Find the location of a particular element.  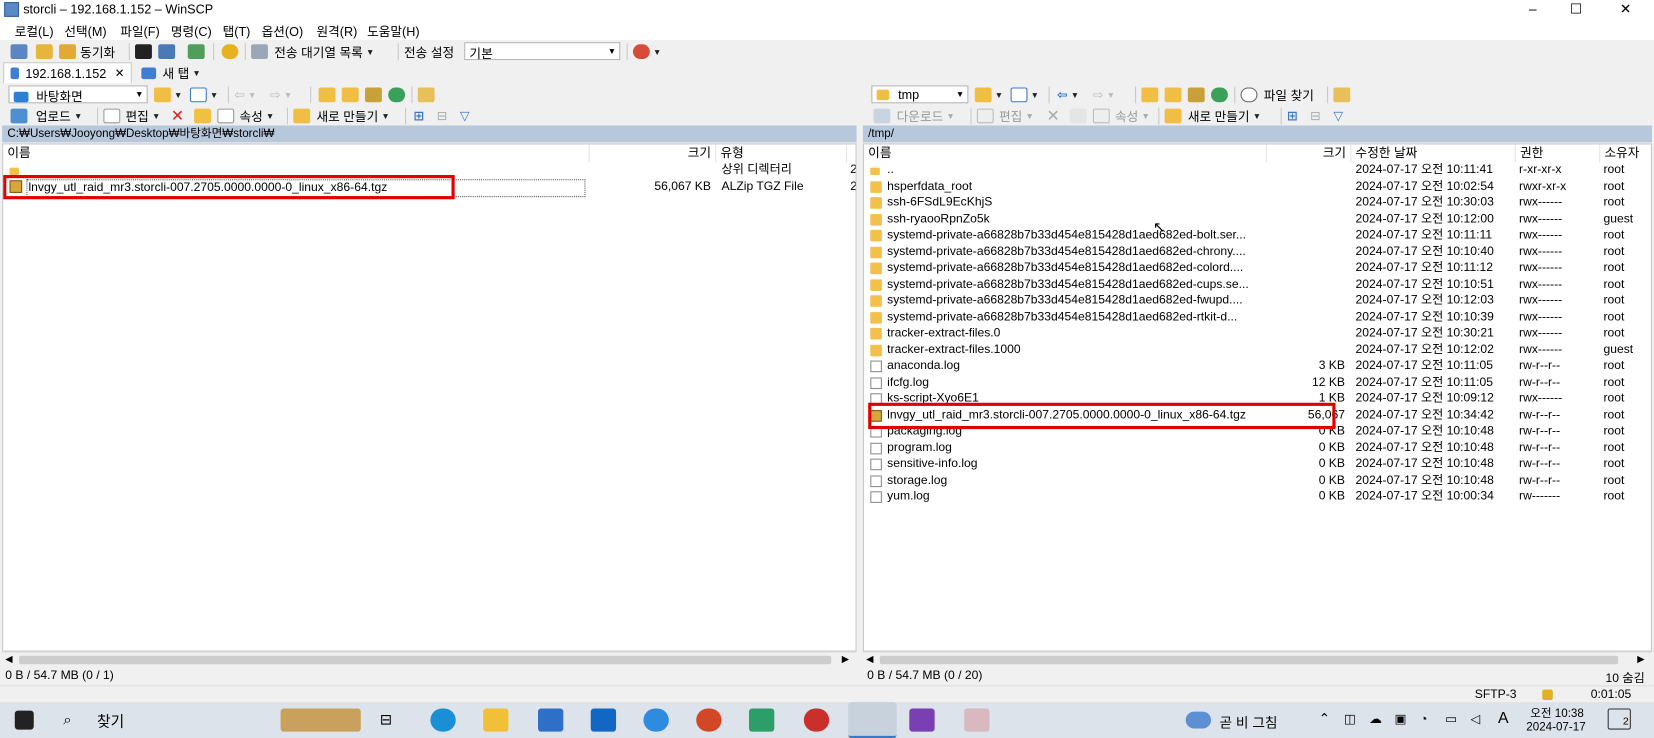

right-parent-dir-button is located at coordinates (1150, 94).